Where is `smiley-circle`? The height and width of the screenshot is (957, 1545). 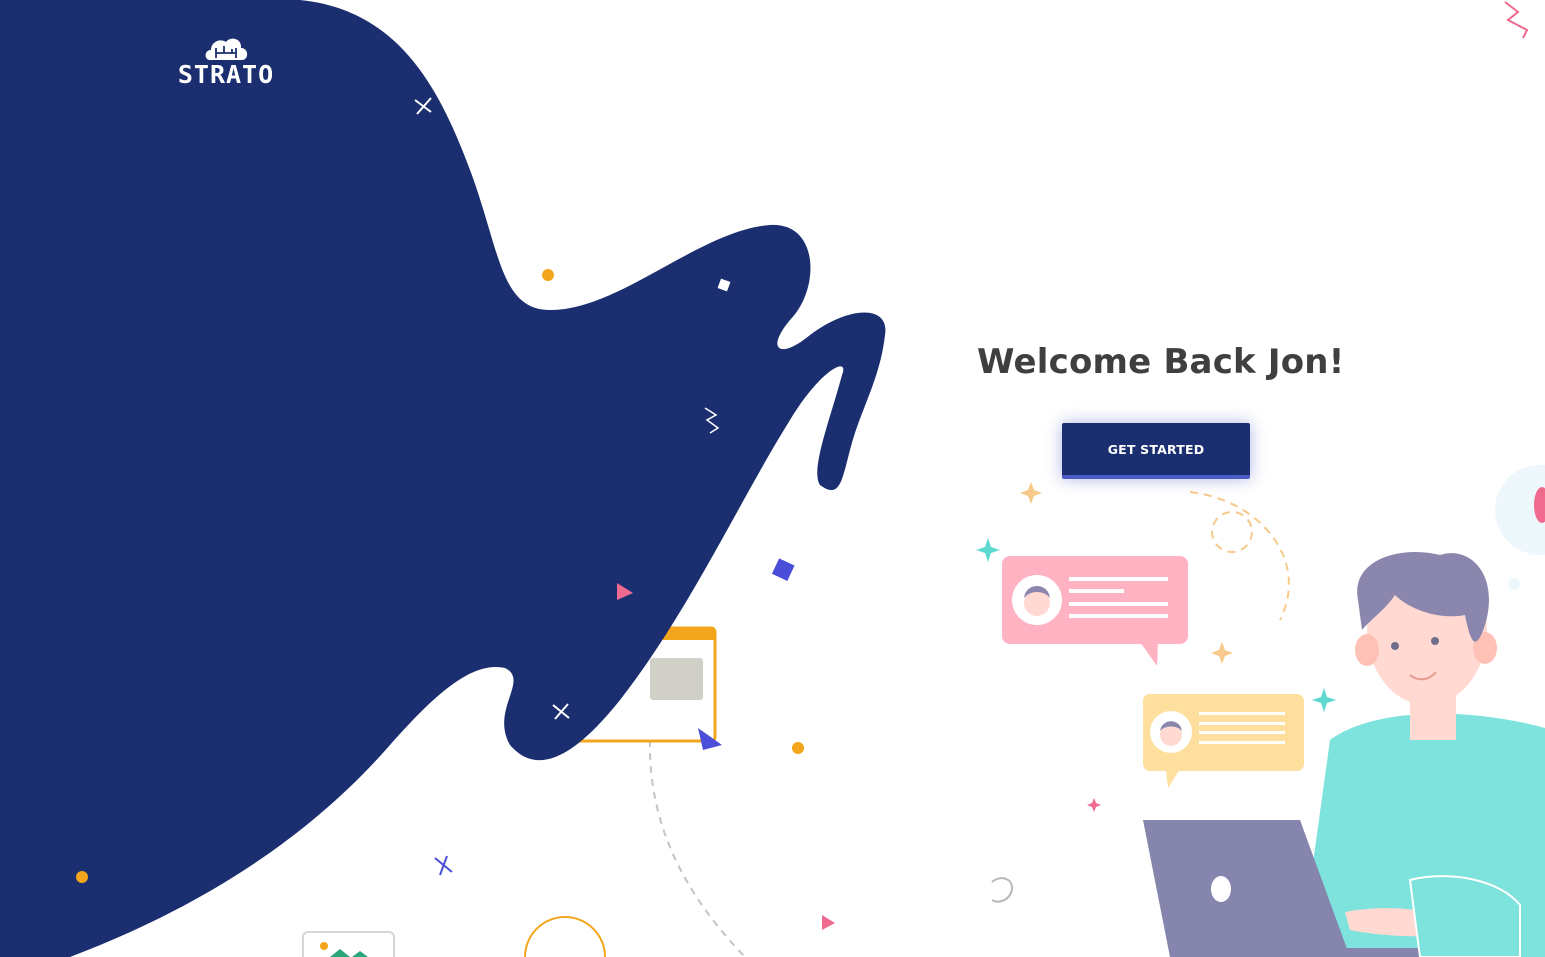 smiley-circle is located at coordinates (565, 936).